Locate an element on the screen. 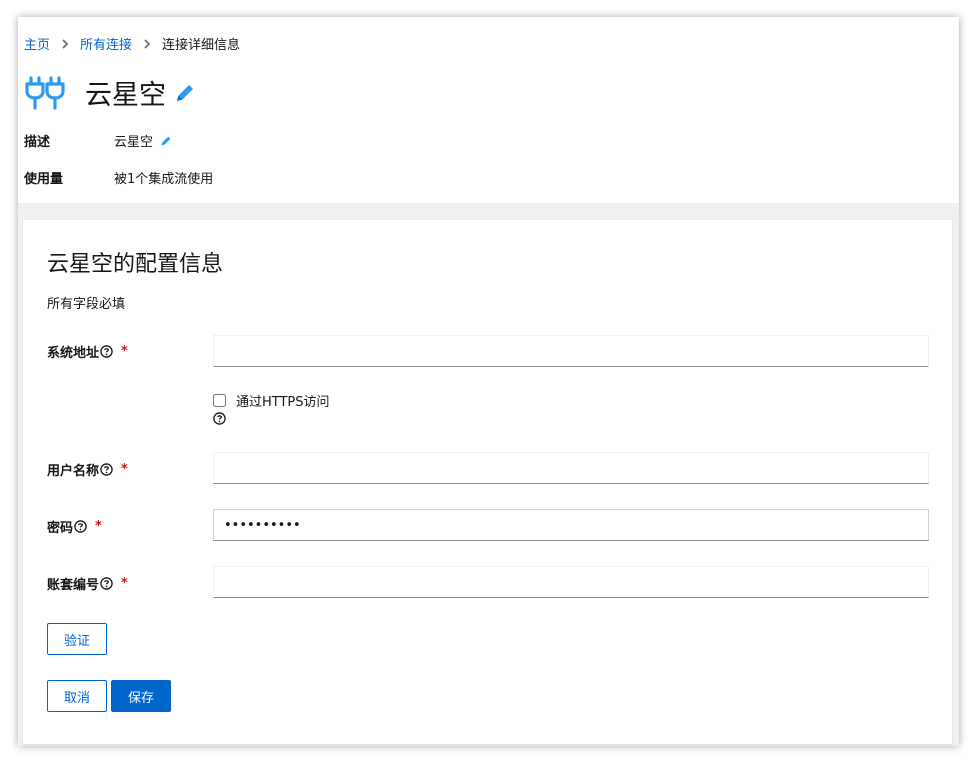 This screenshot has width=977, height=765. cancel-button: 取消 is located at coordinates (77, 696).